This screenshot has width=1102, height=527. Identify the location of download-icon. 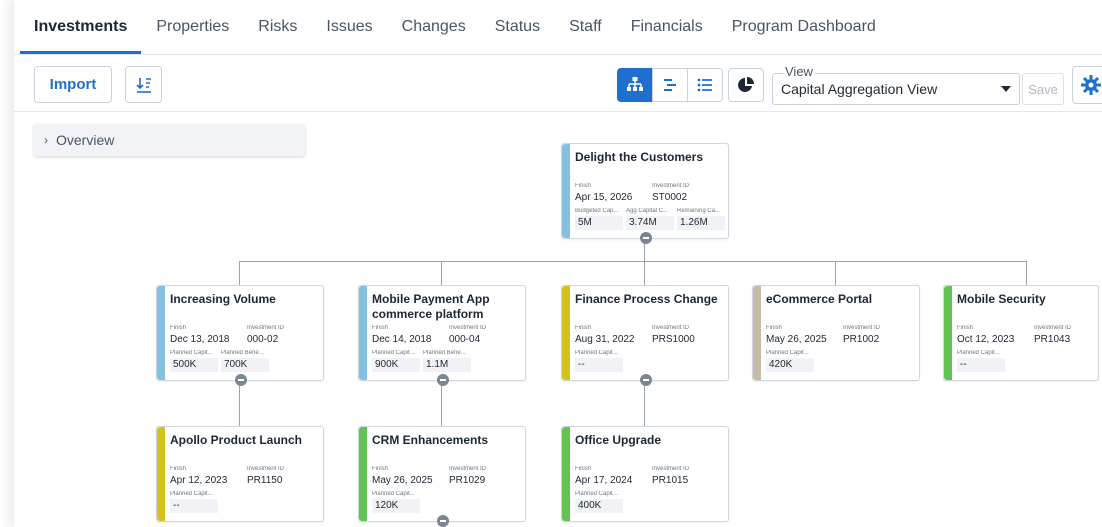
(143, 85).